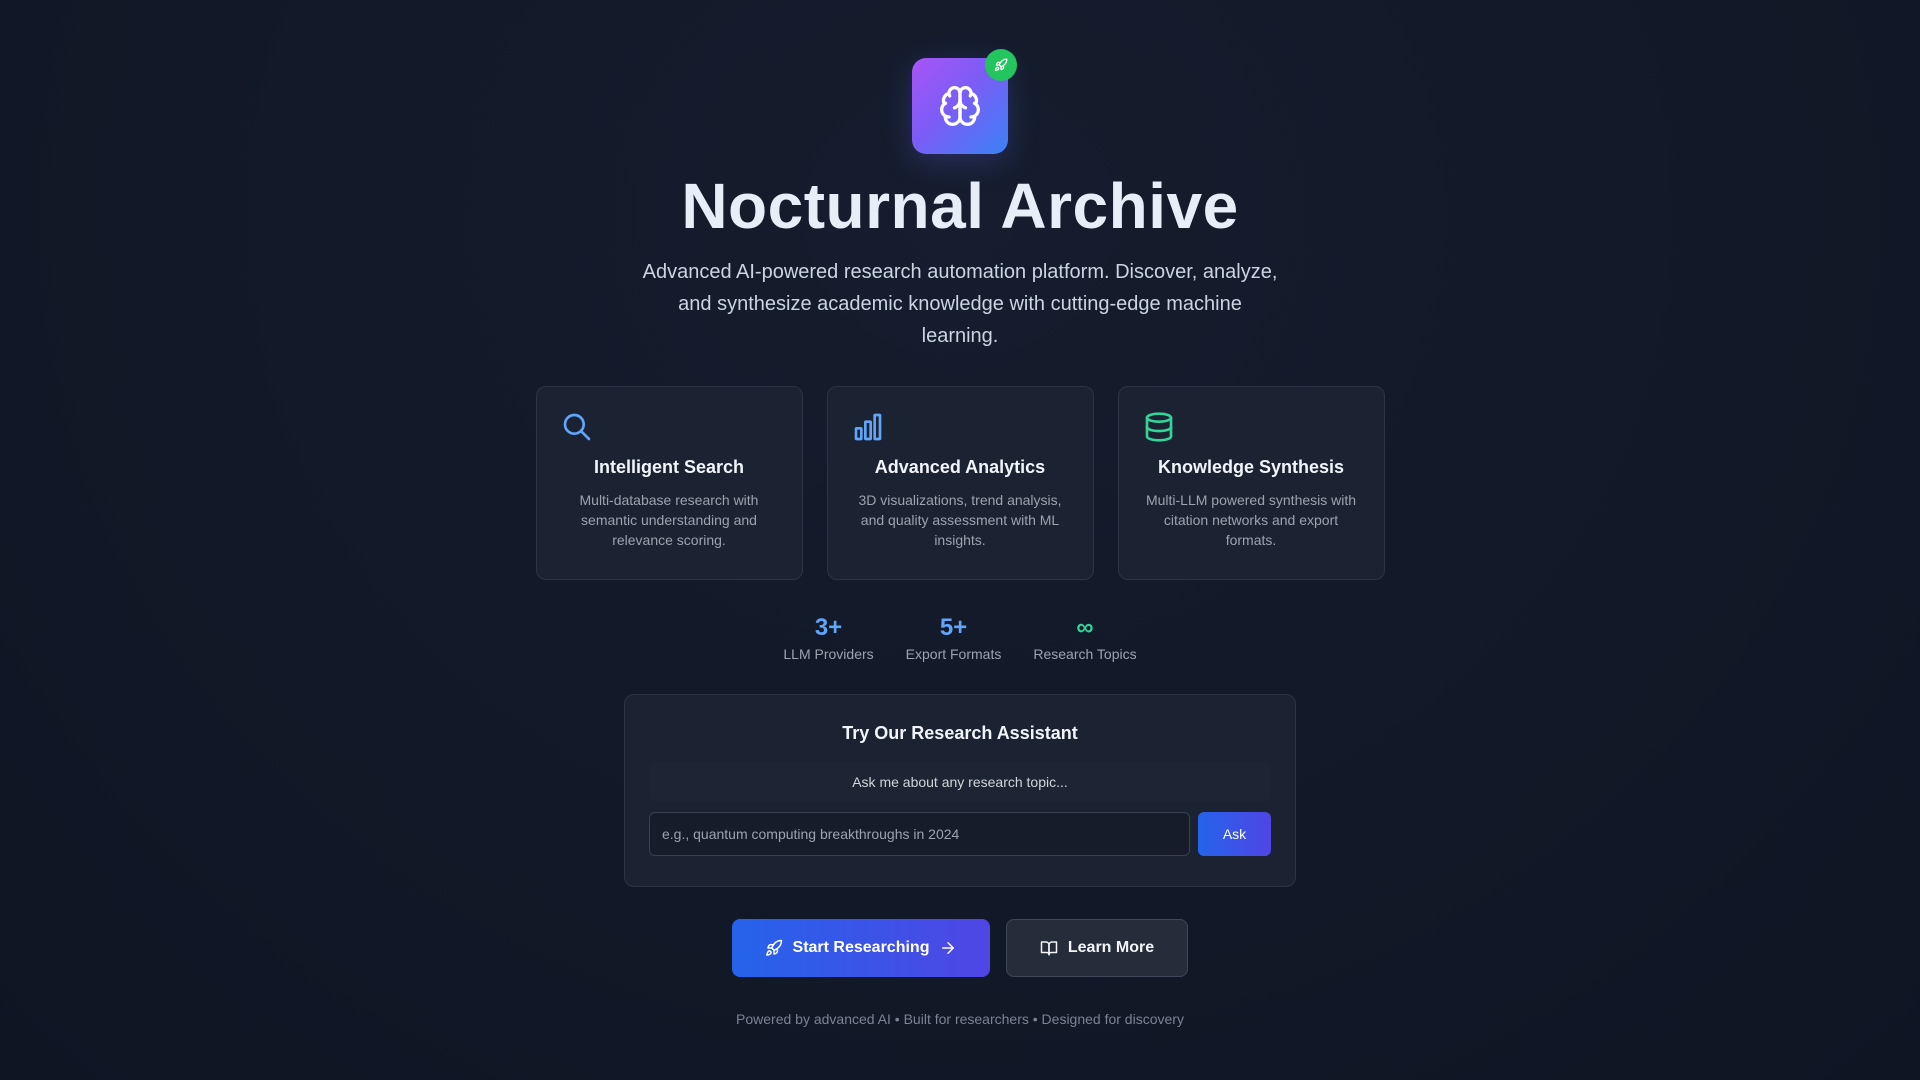 Image resolution: width=1920 pixels, height=1080 pixels. What do you see at coordinates (1085, 654) in the screenshot?
I see `stat-label: Research Topics` at bounding box center [1085, 654].